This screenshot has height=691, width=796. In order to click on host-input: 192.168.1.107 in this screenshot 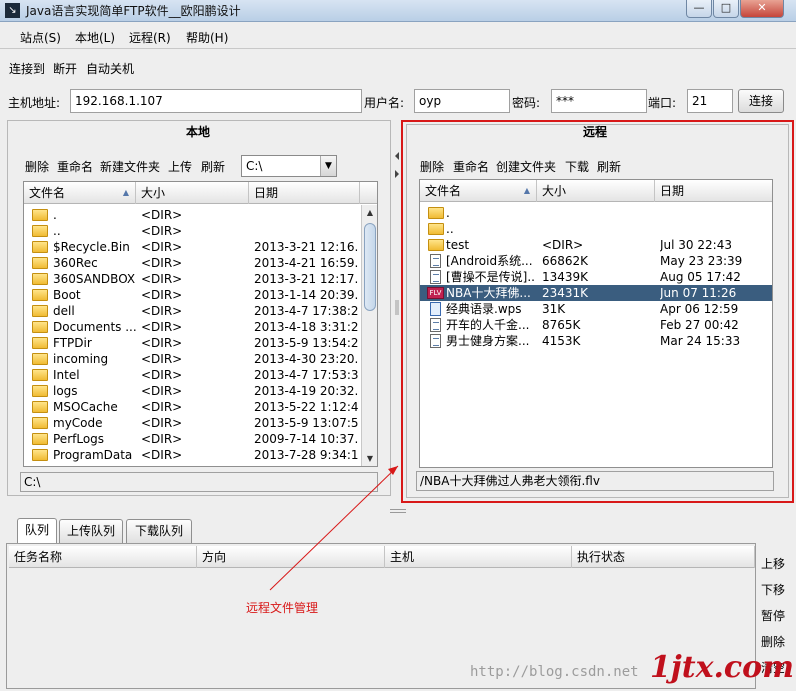, I will do `click(216, 101)`.